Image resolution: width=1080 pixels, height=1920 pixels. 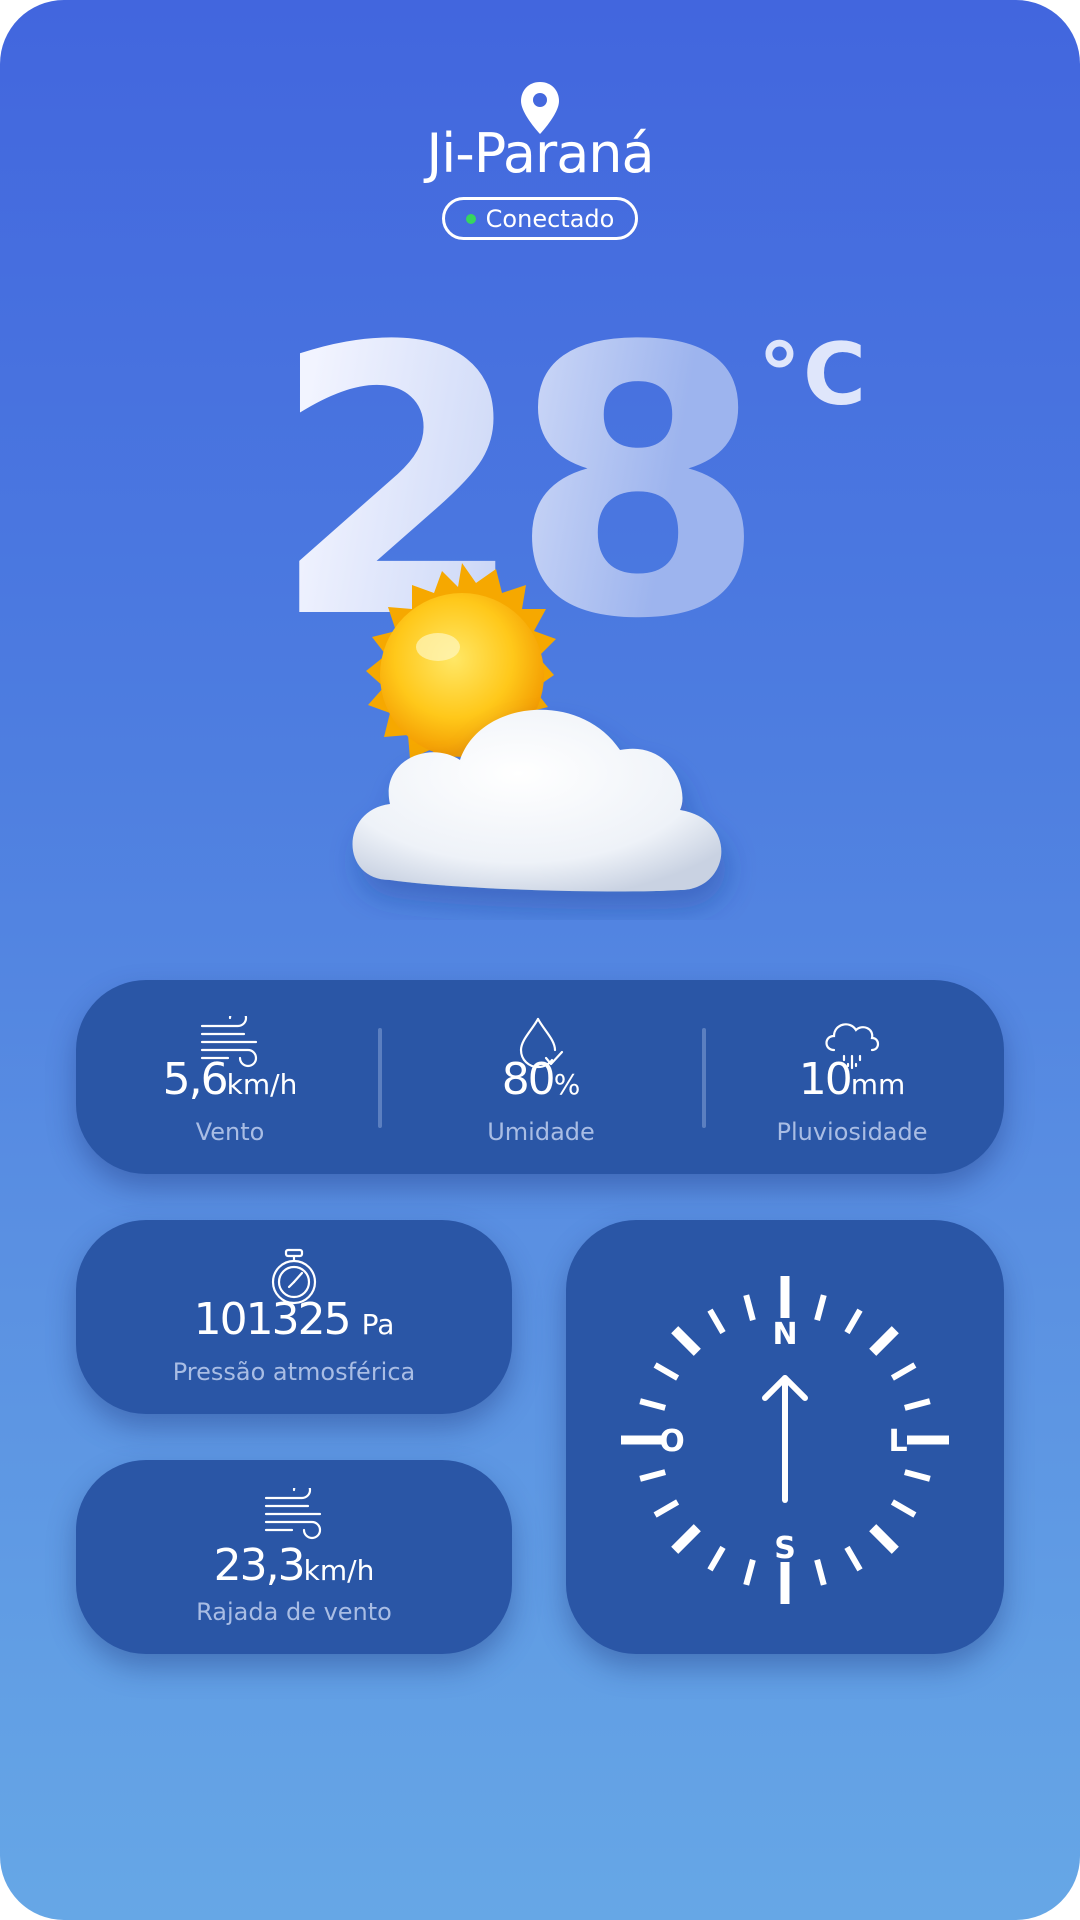 I want to click on wind-value: 5,6km/h, so click(x=230, y=1079).